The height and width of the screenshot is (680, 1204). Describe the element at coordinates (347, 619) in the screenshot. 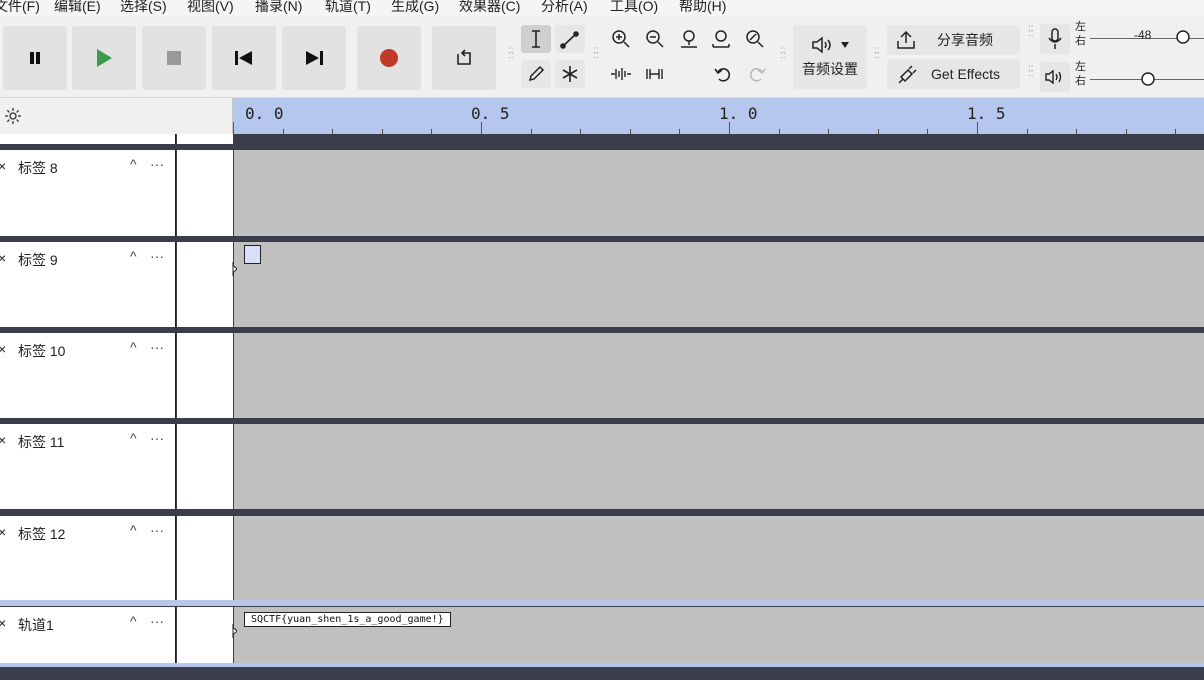

I see `label-text-box: SQCTF{yuan_shen_1s_a_good_game!}` at that location.